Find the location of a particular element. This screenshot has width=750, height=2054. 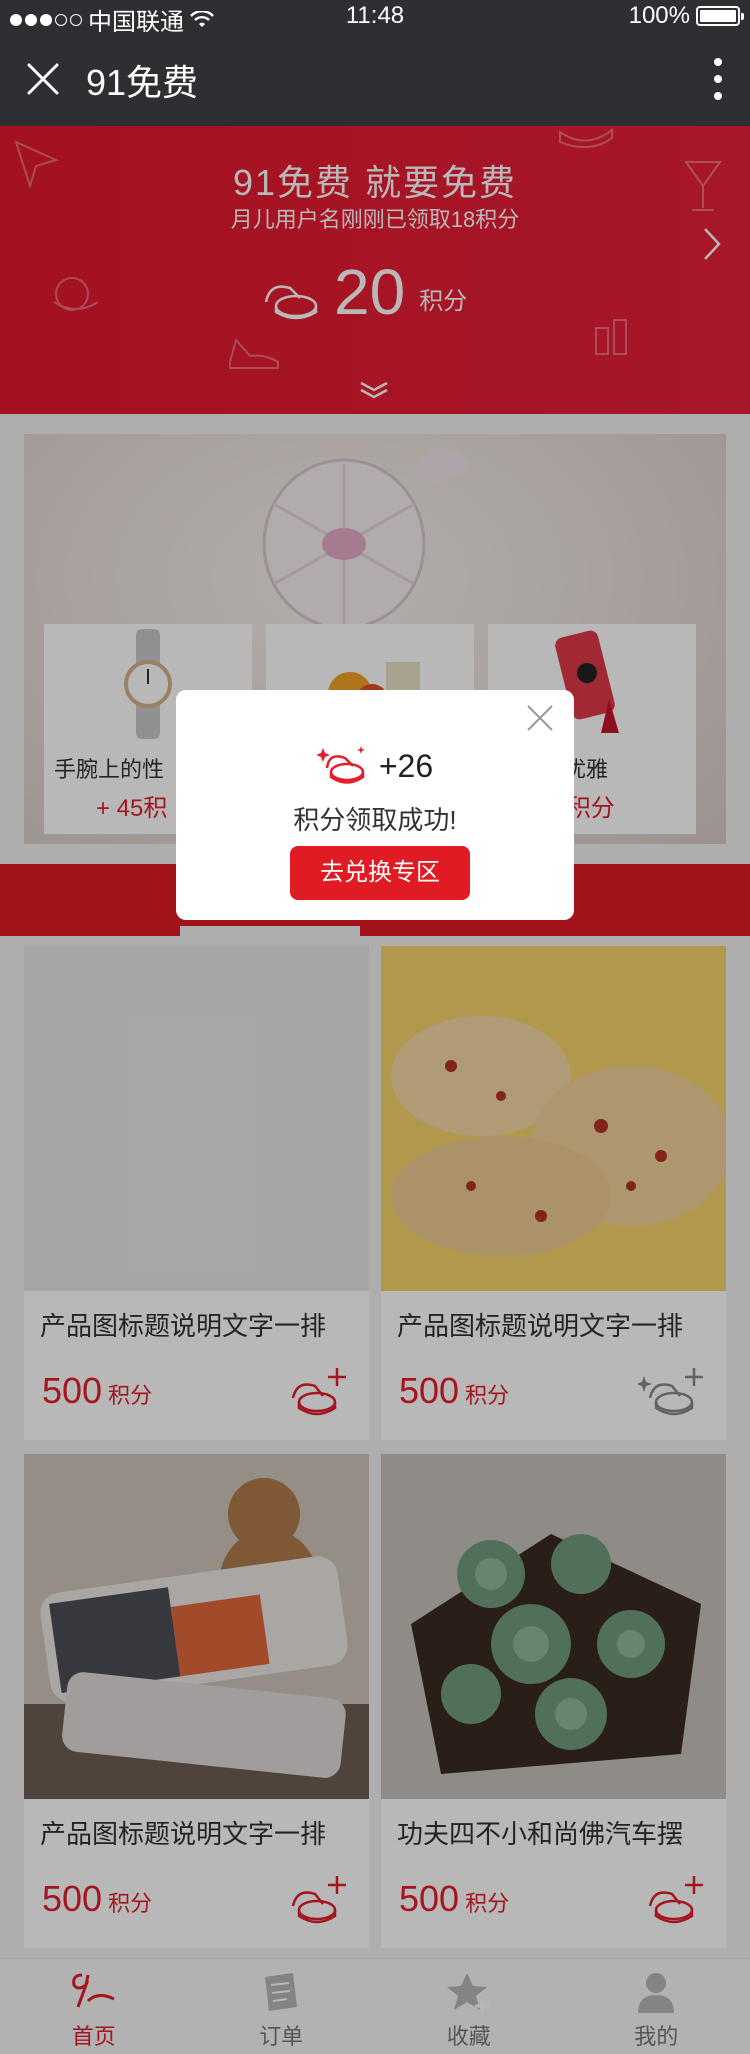

reward-amount: +26 is located at coordinates (406, 765).